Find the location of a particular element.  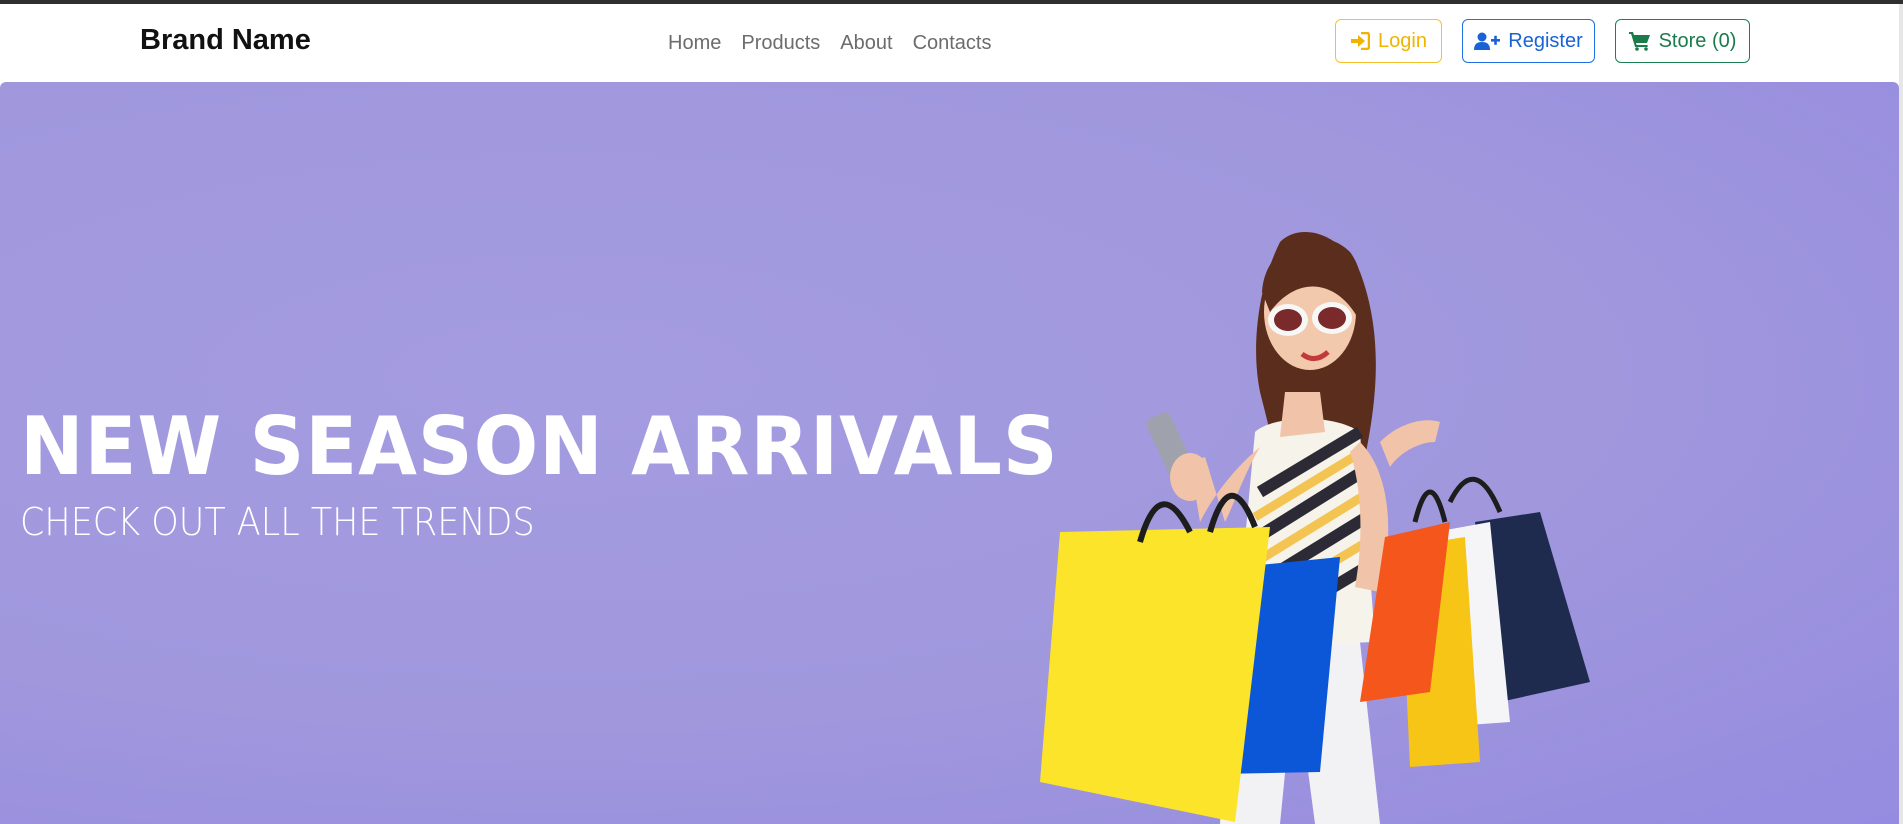

nav-link-about: About is located at coordinates (866, 43).